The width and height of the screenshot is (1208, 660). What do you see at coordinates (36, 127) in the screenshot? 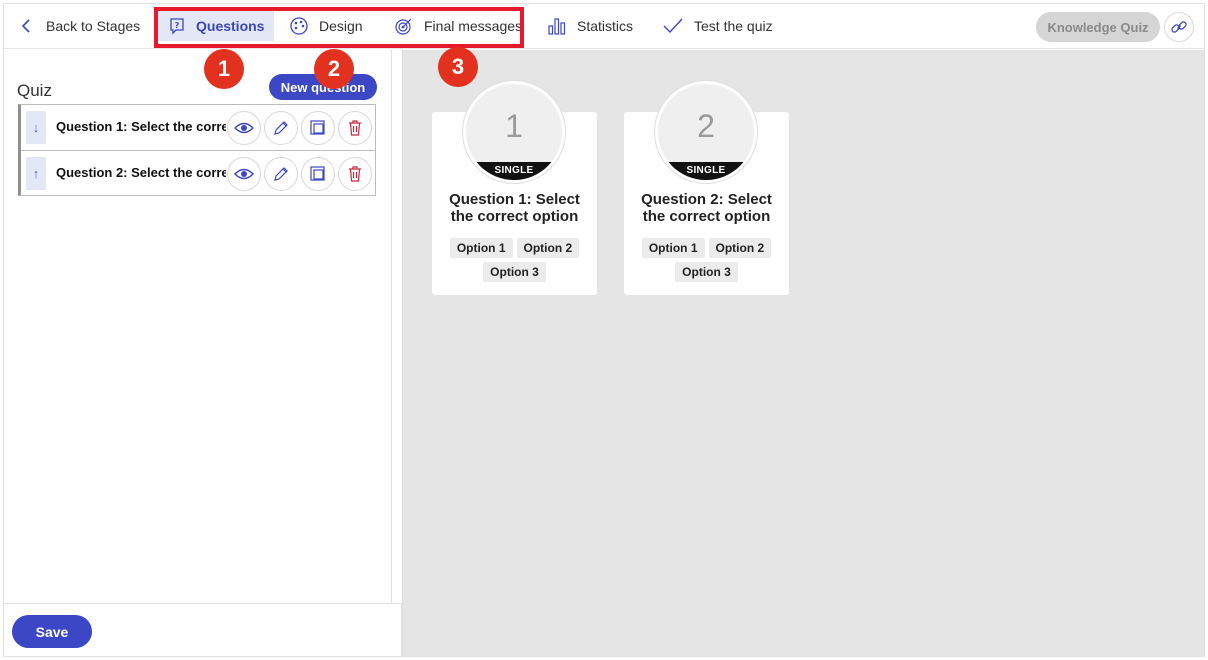
I see `move-down-arrow: ↓` at bounding box center [36, 127].